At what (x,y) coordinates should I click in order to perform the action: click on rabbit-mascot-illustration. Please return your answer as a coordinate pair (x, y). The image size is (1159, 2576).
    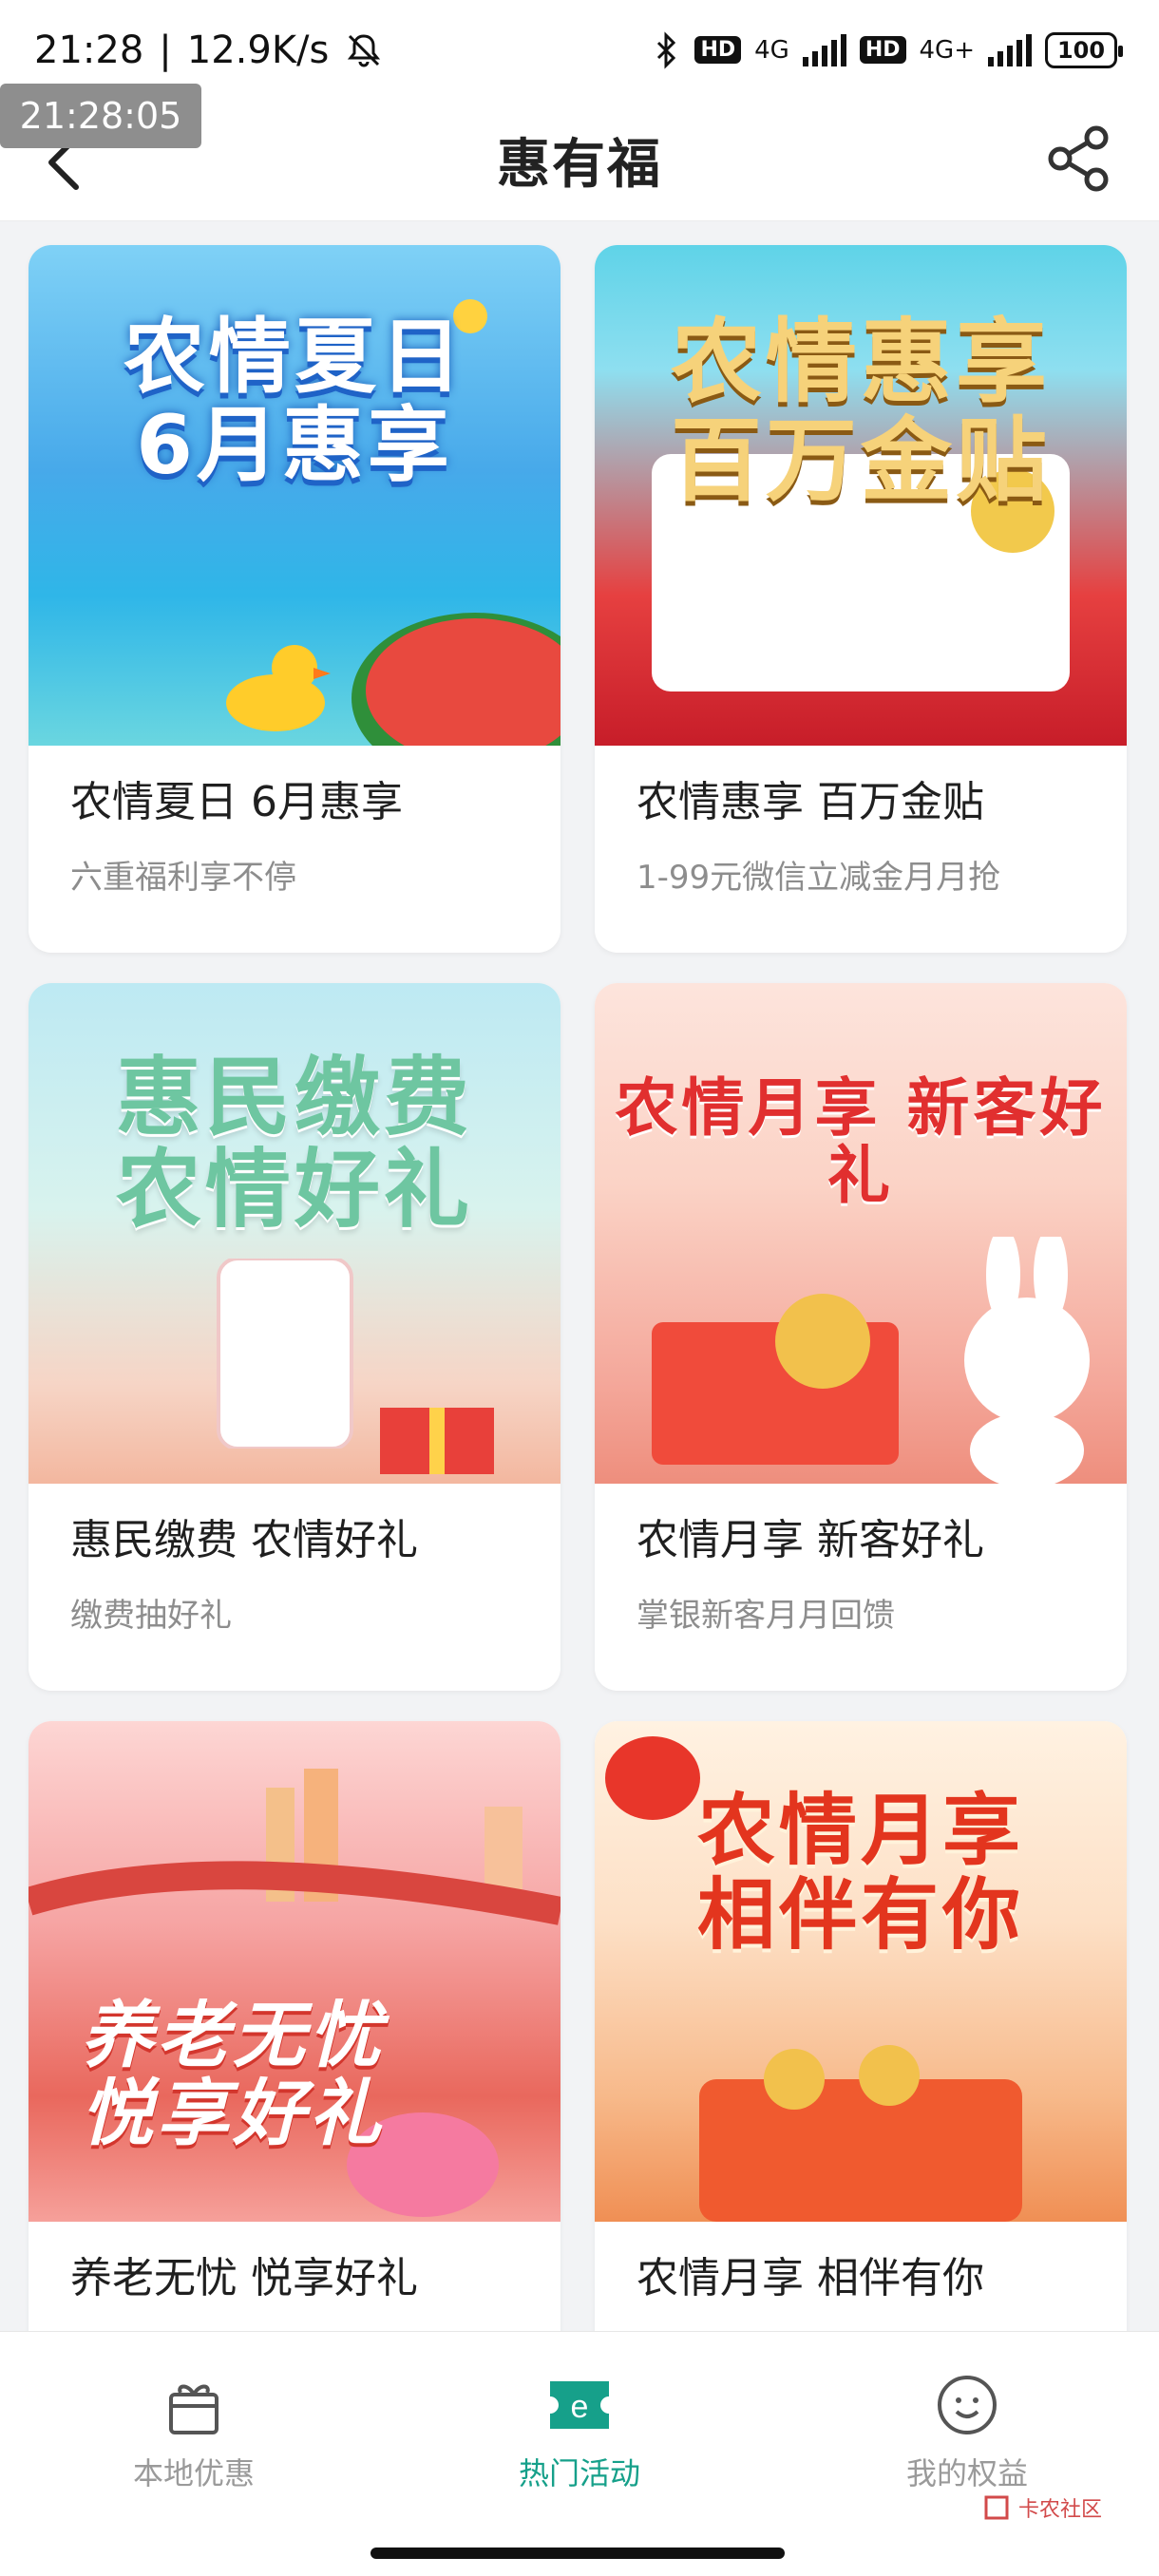
    Looking at the image, I should click on (1027, 1360).